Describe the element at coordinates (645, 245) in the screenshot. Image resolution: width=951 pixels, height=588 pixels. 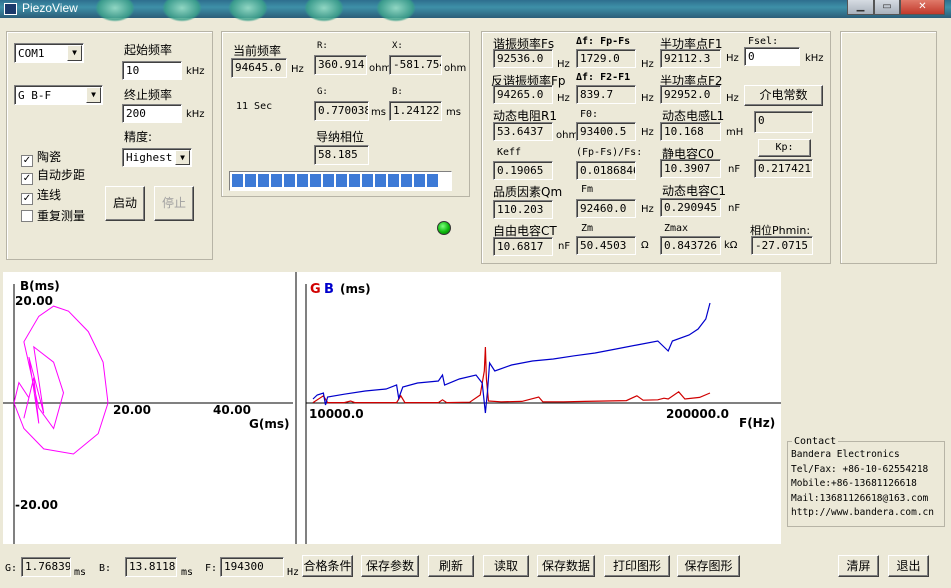
I see `zm-unit: Ω` at that location.